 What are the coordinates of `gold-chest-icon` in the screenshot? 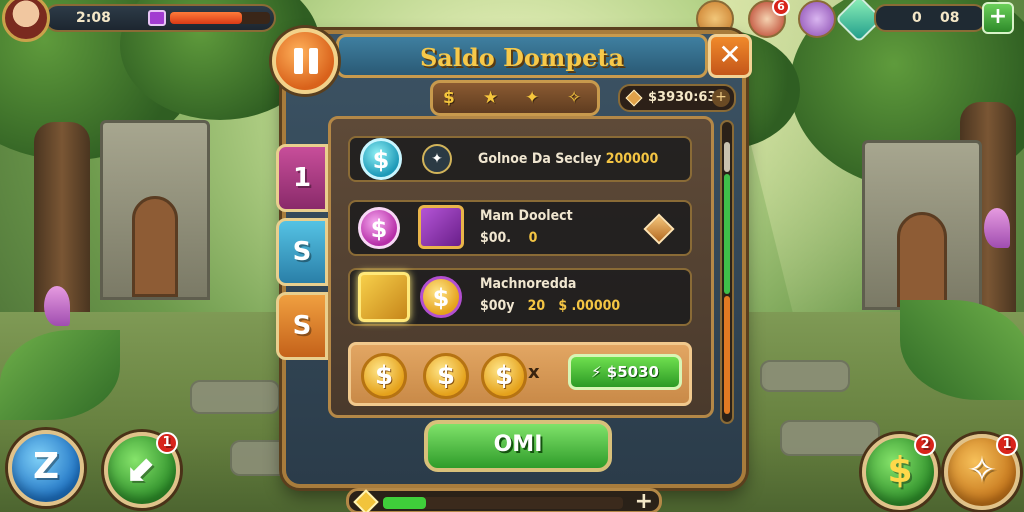 It's located at (384, 297).